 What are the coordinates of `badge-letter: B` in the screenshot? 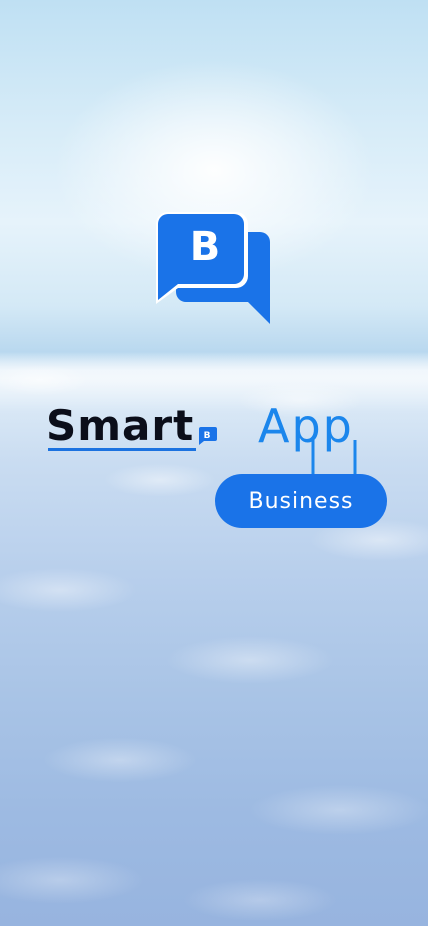 It's located at (207, 436).